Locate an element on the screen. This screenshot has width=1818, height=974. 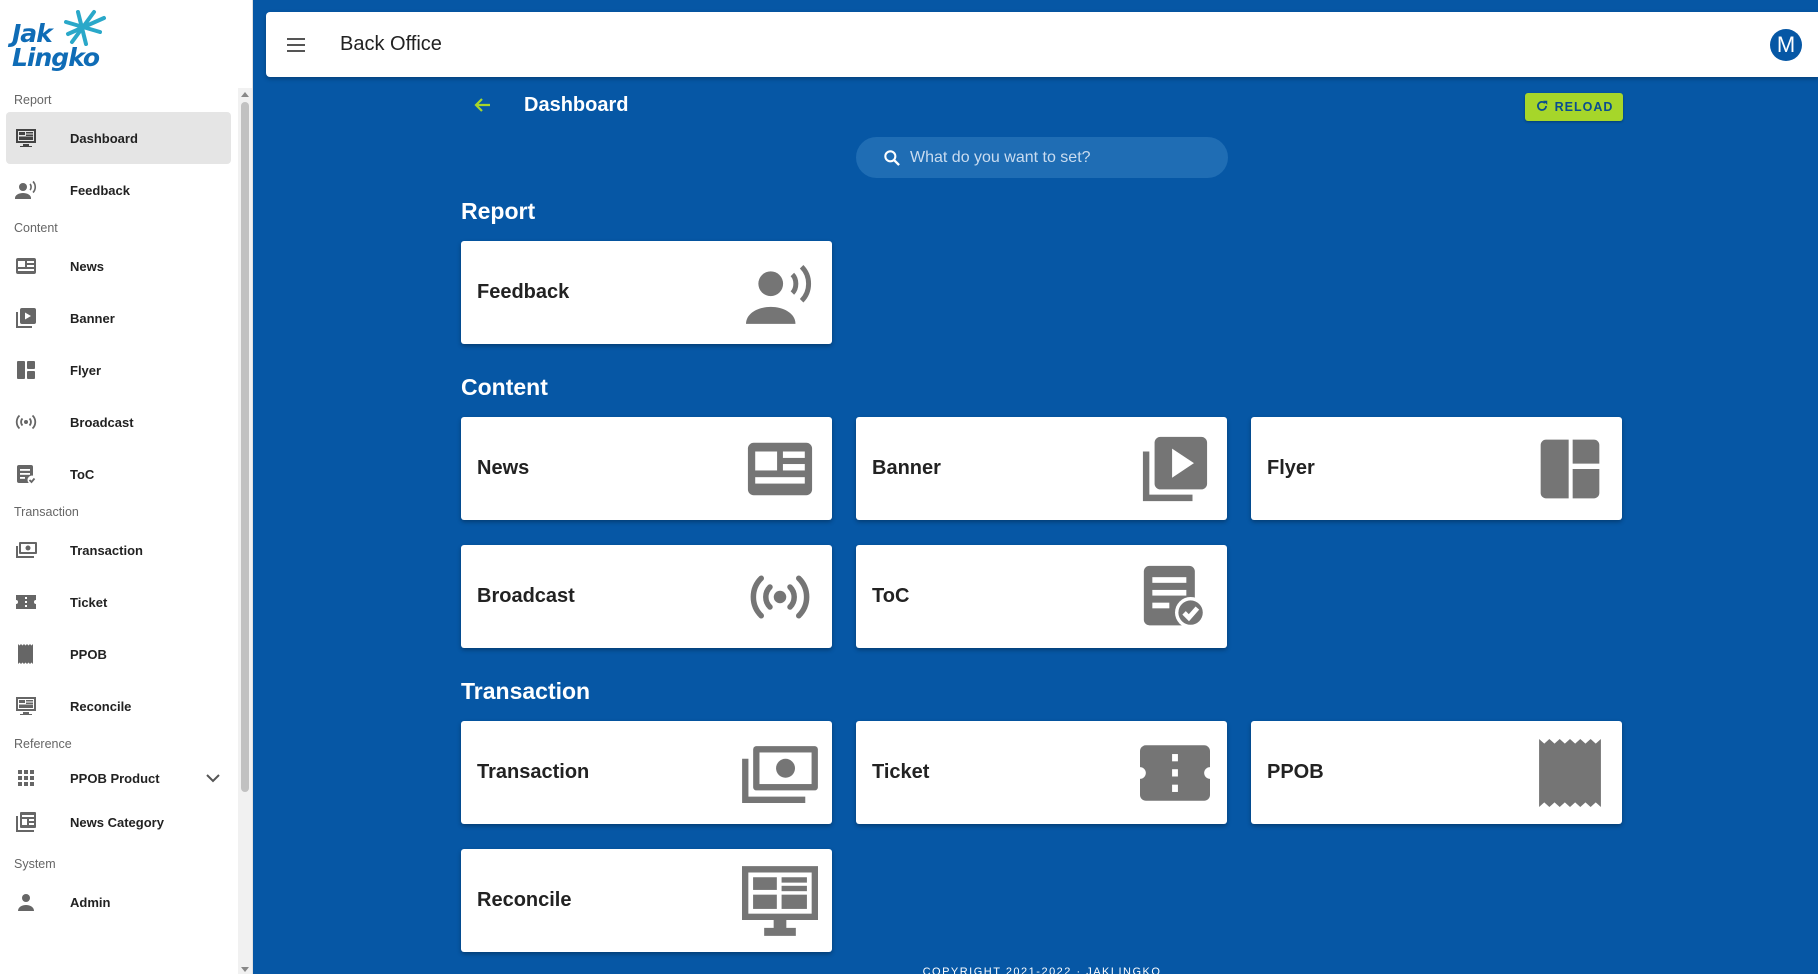
sidebar-item-label: Feedback is located at coordinates (100, 190).